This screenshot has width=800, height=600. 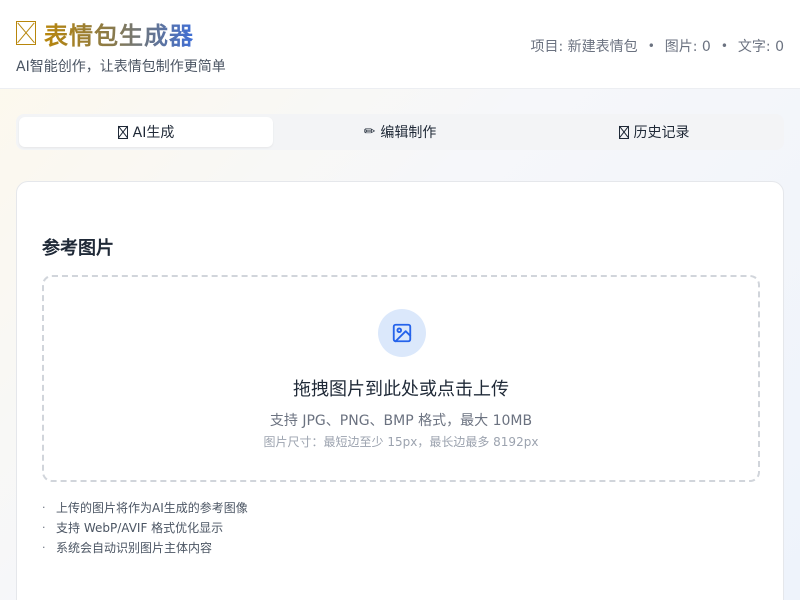 What do you see at coordinates (152, 508) in the screenshot?
I see `tip-text: 上传的图片将作为AI生成的参考图像` at bounding box center [152, 508].